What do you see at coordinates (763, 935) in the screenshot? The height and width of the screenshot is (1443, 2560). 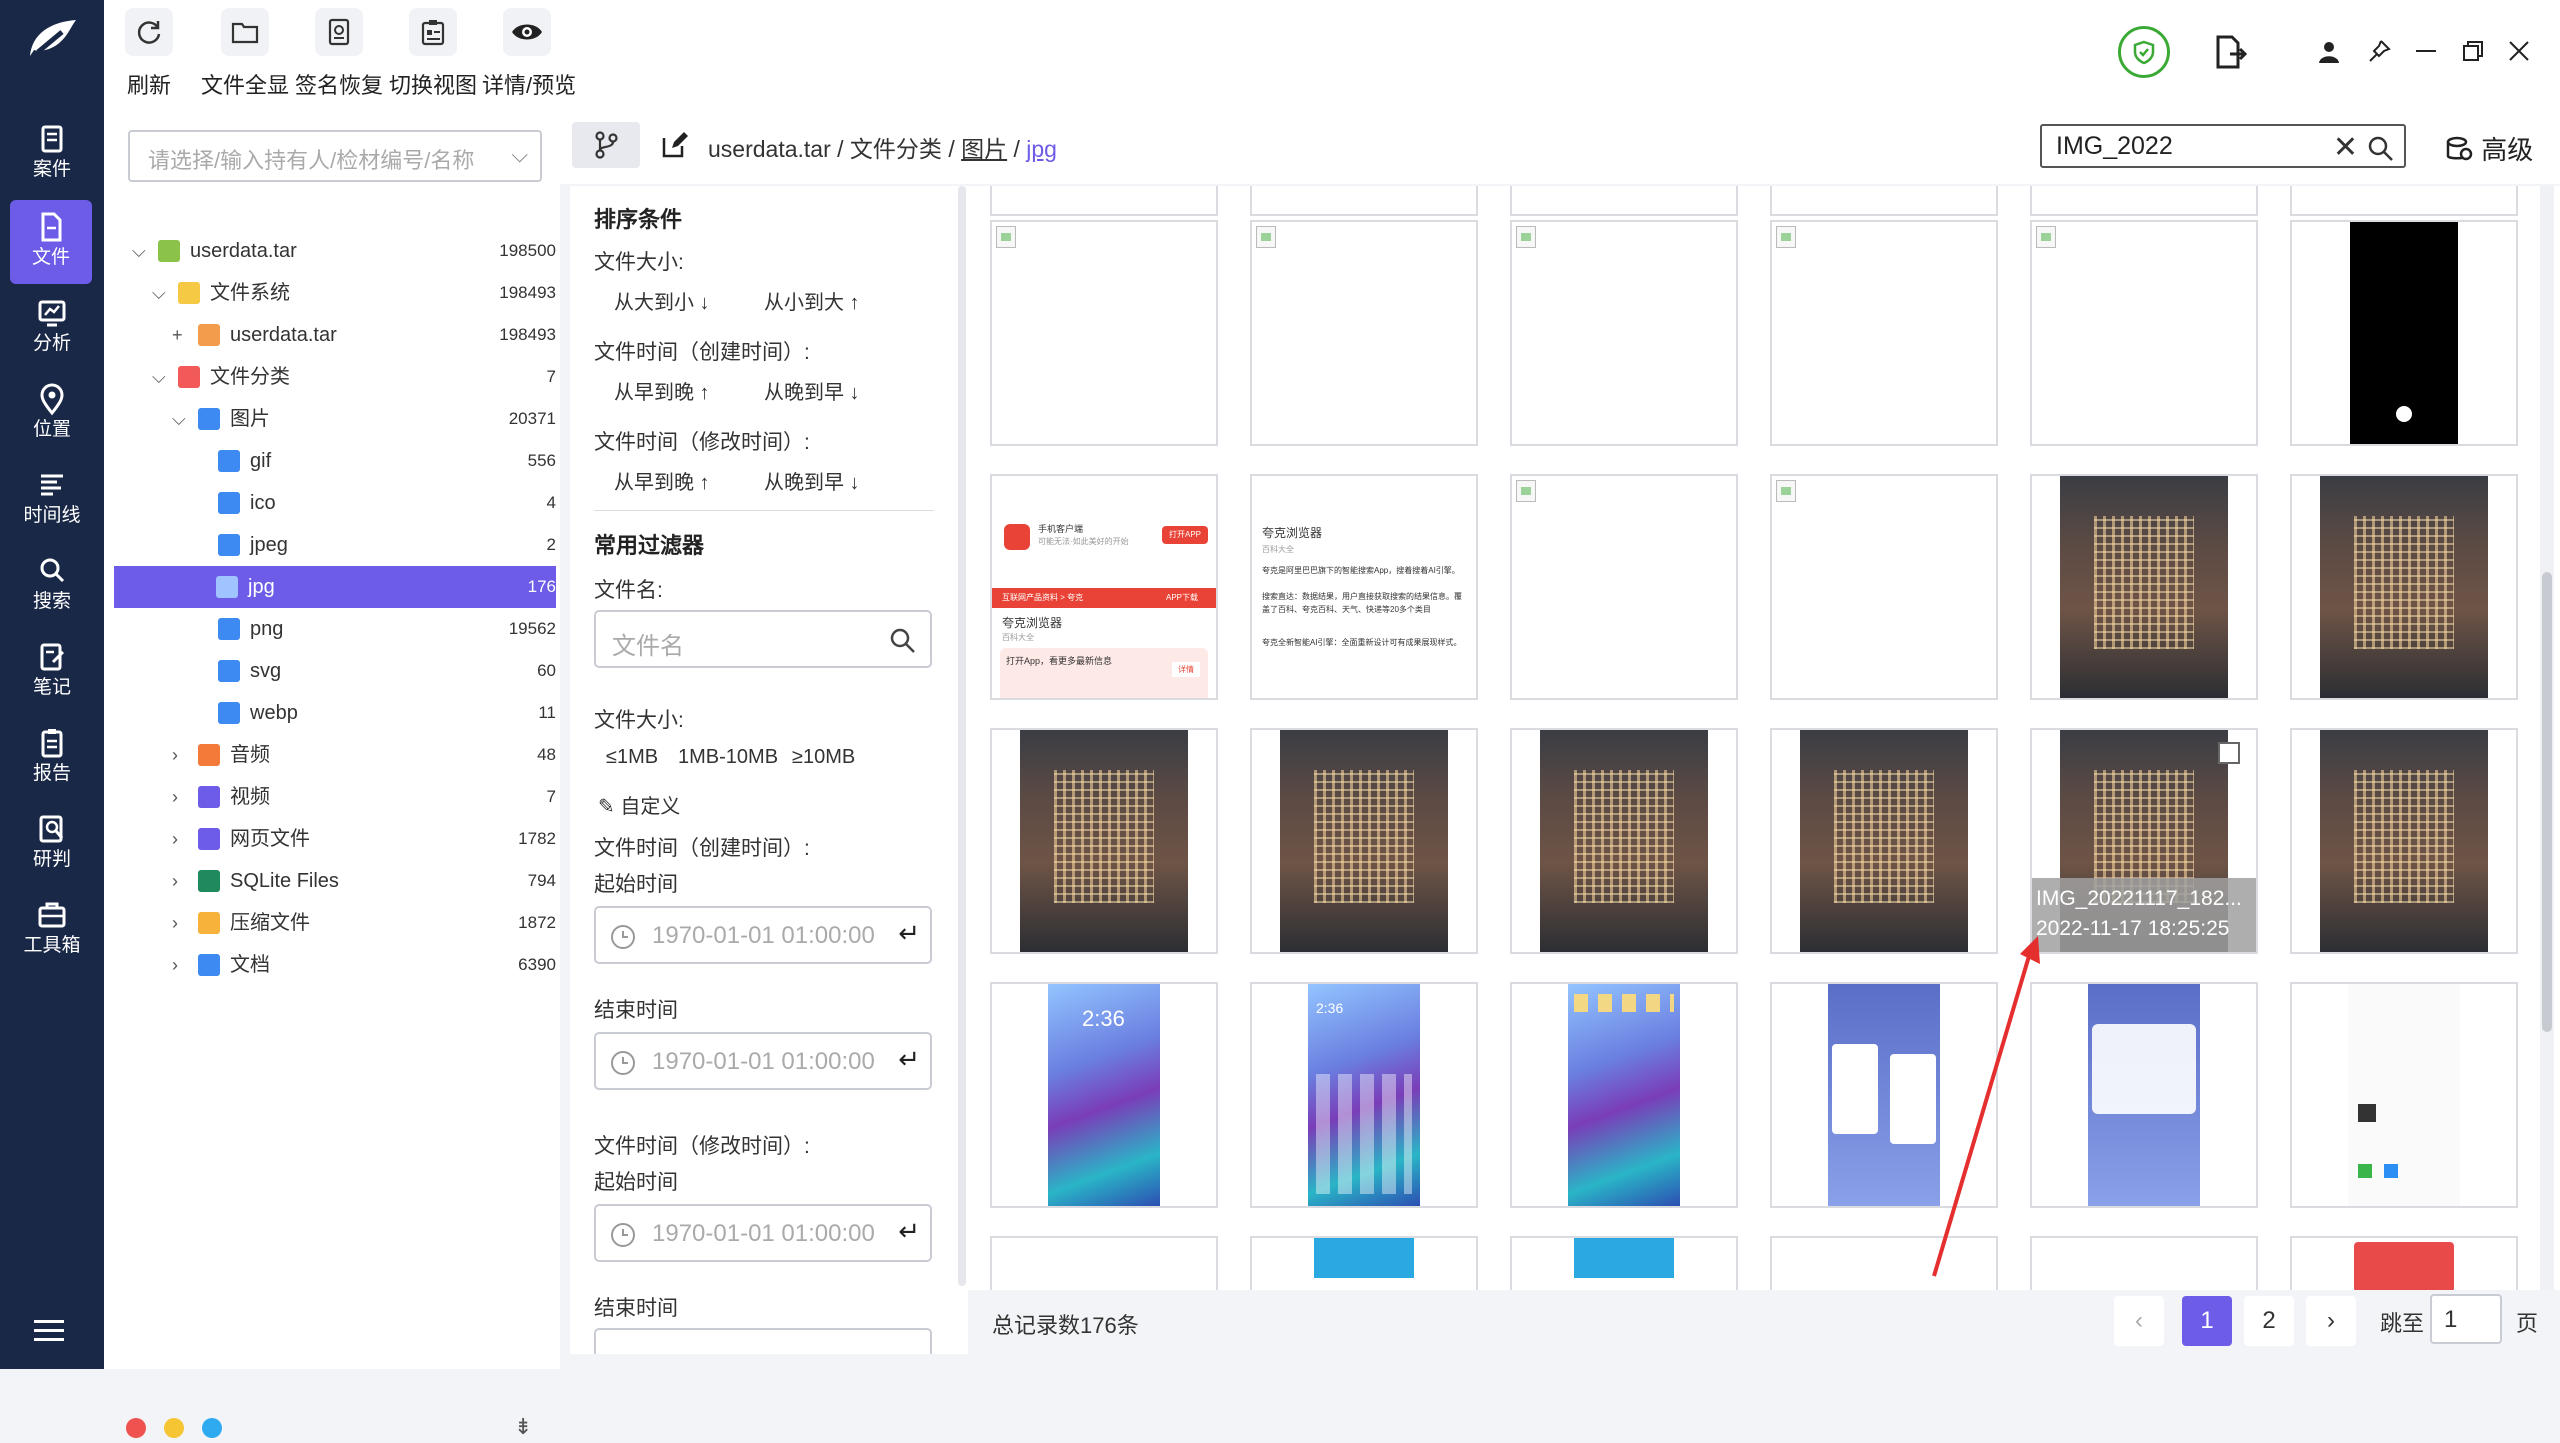 I see `ctime-start-input: 1970-01-01 01:00:00 ↵` at bounding box center [763, 935].